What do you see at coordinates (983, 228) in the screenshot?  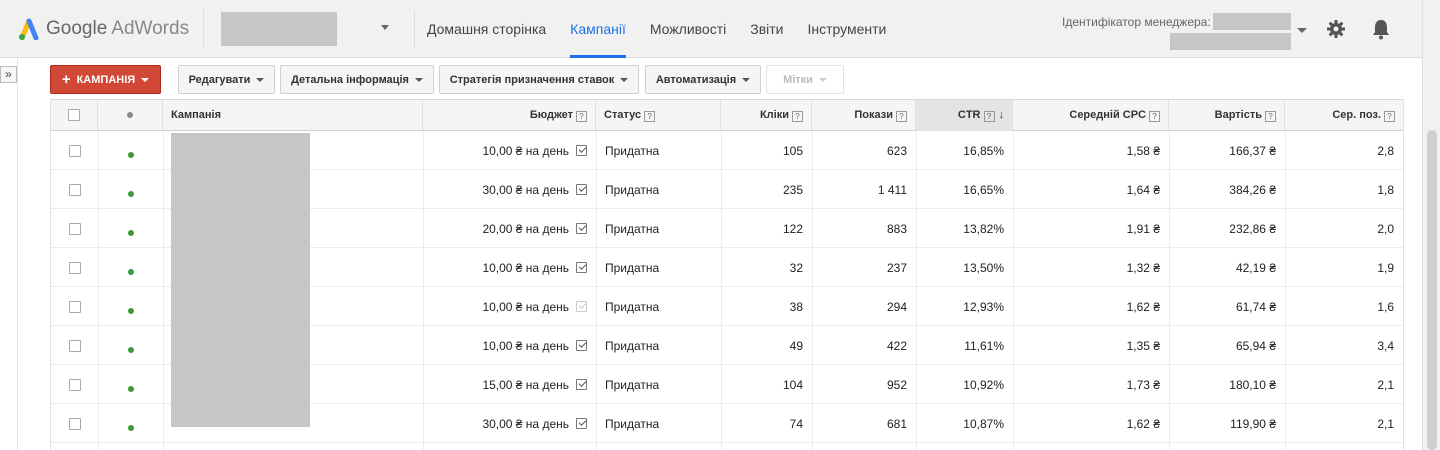 I see `ctr-cell: 13,82%` at bounding box center [983, 228].